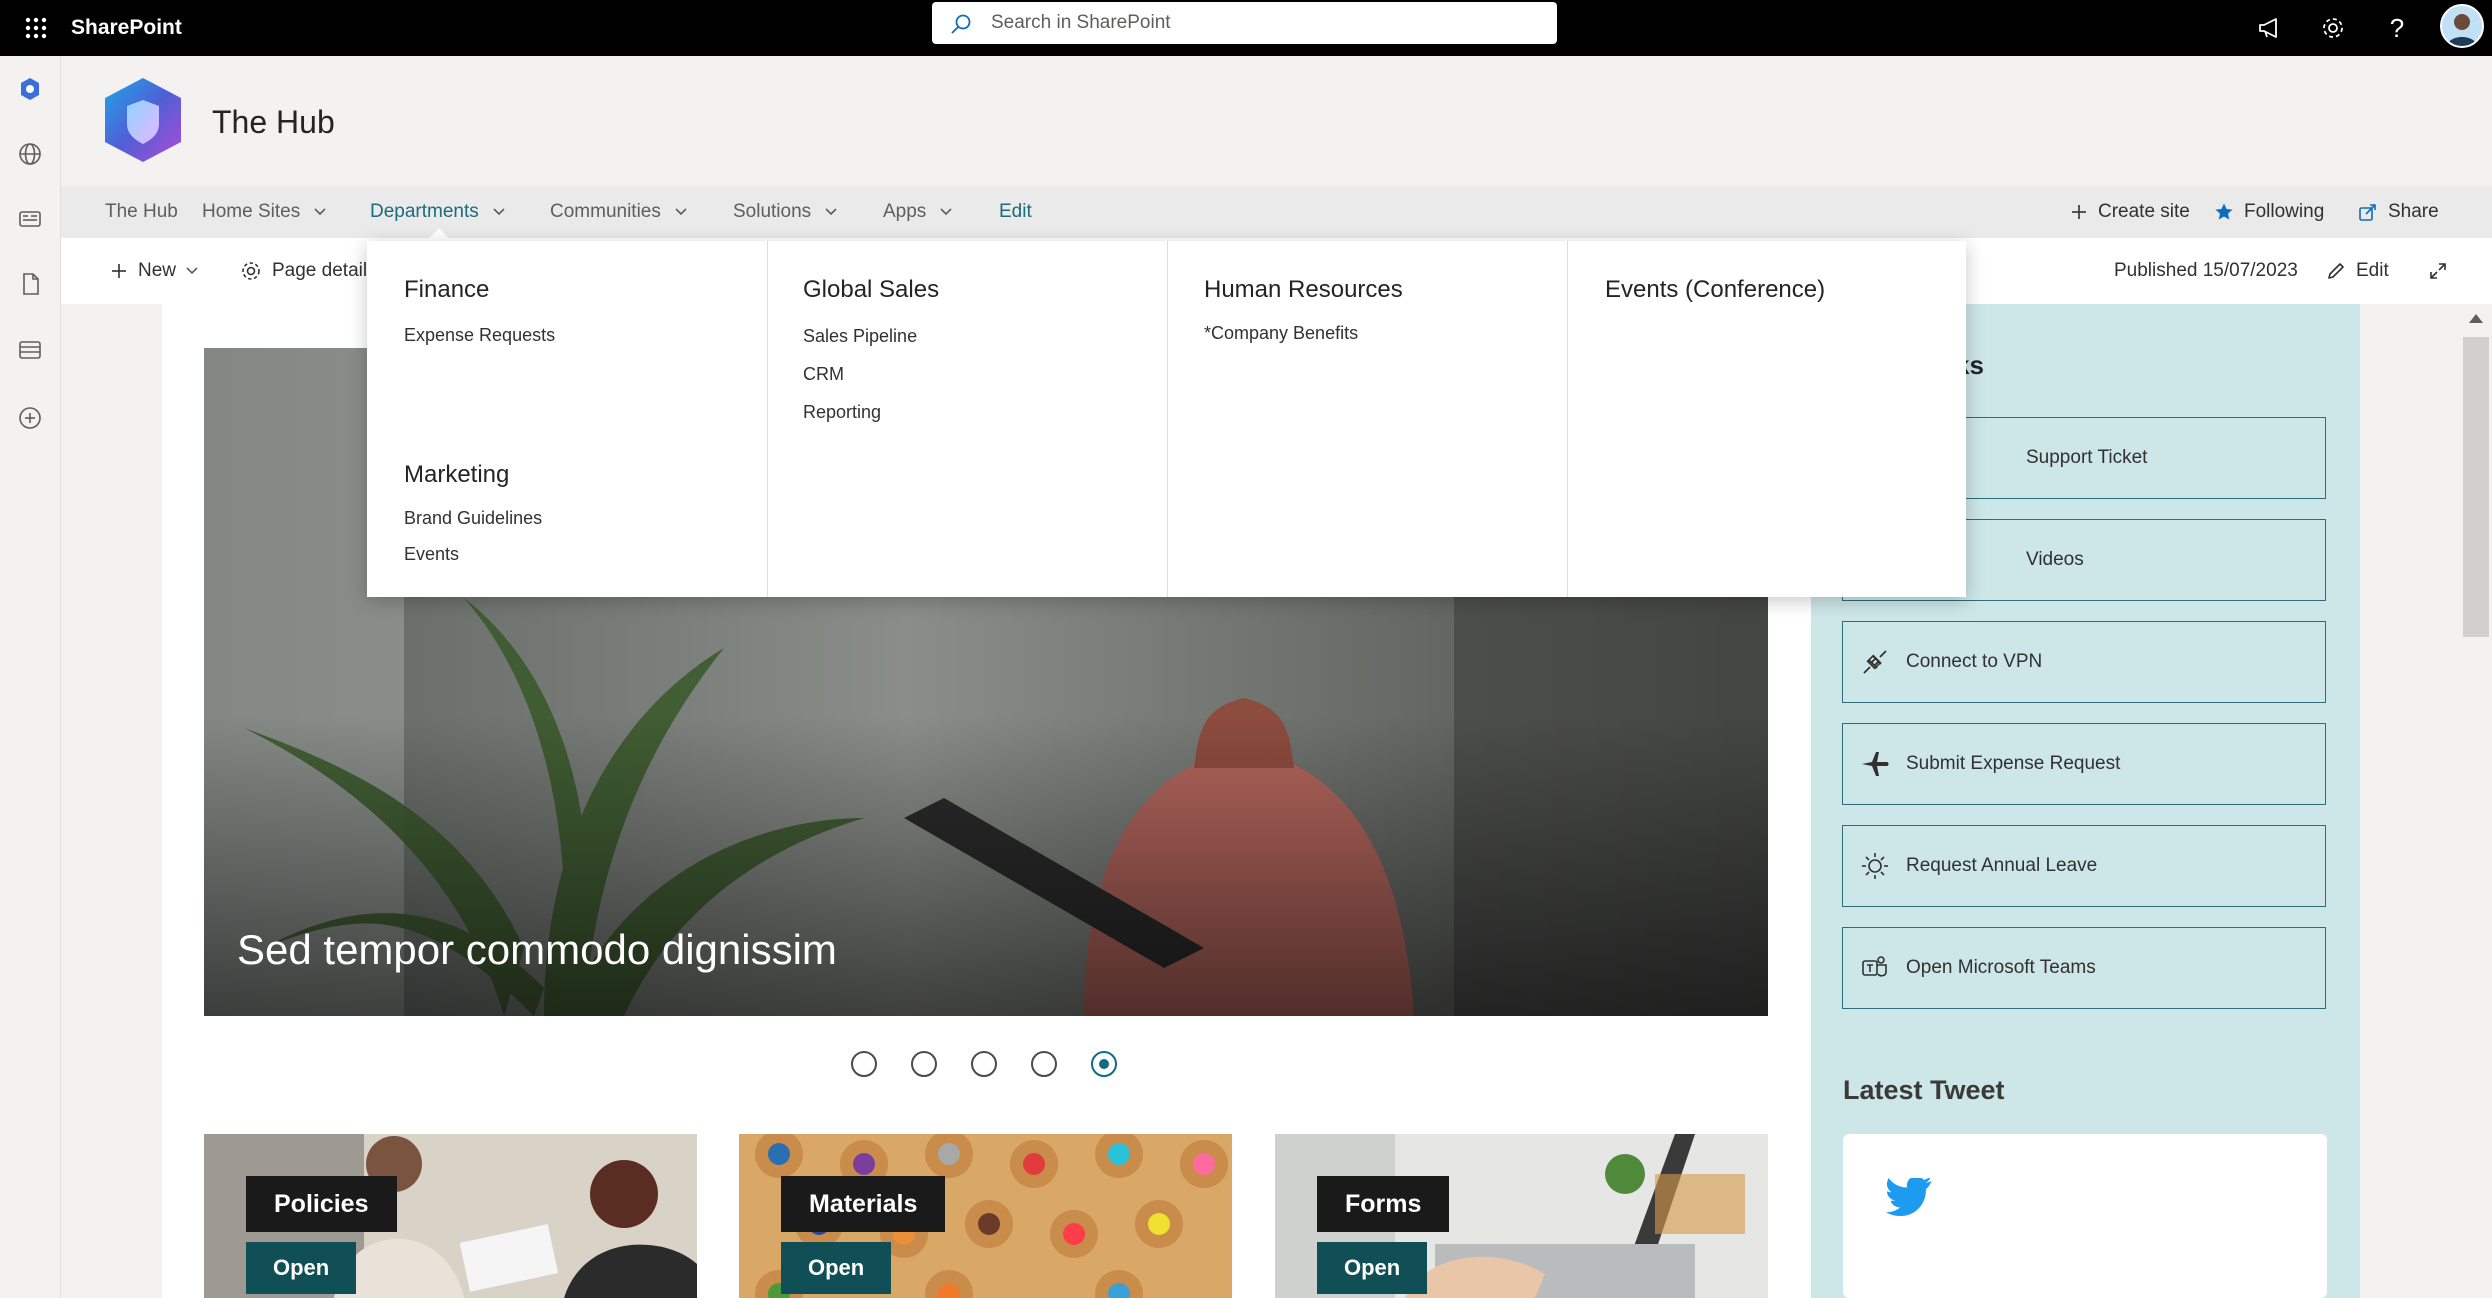 This screenshot has height=1298, width=2492. Describe the element at coordinates (2085, 1216) in the screenshot. I see `tweet-card` at that location.